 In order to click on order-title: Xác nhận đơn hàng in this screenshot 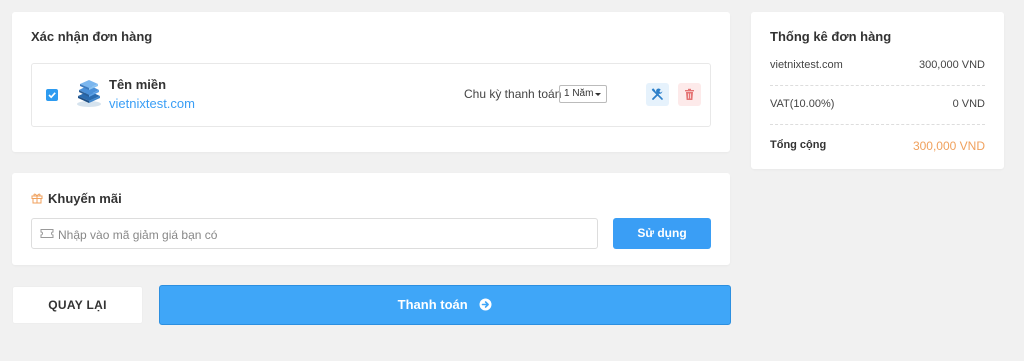, I will do `click(92, 36)`.